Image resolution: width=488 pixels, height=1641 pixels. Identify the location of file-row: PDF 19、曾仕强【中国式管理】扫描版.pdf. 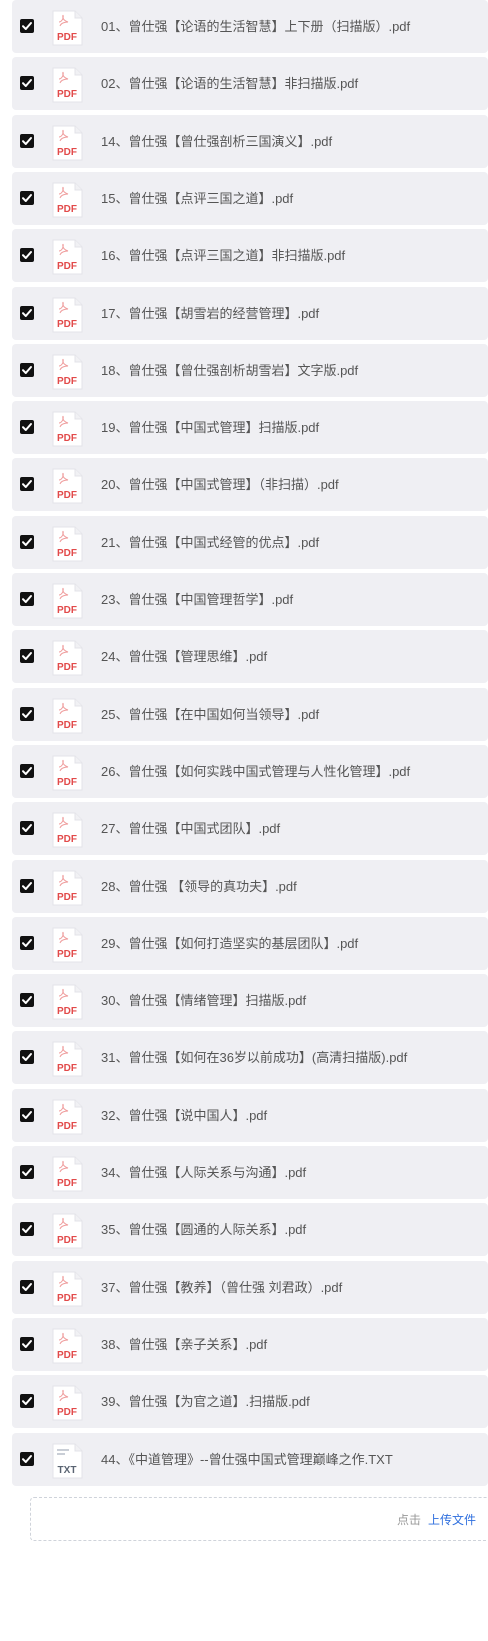
(250, 428).